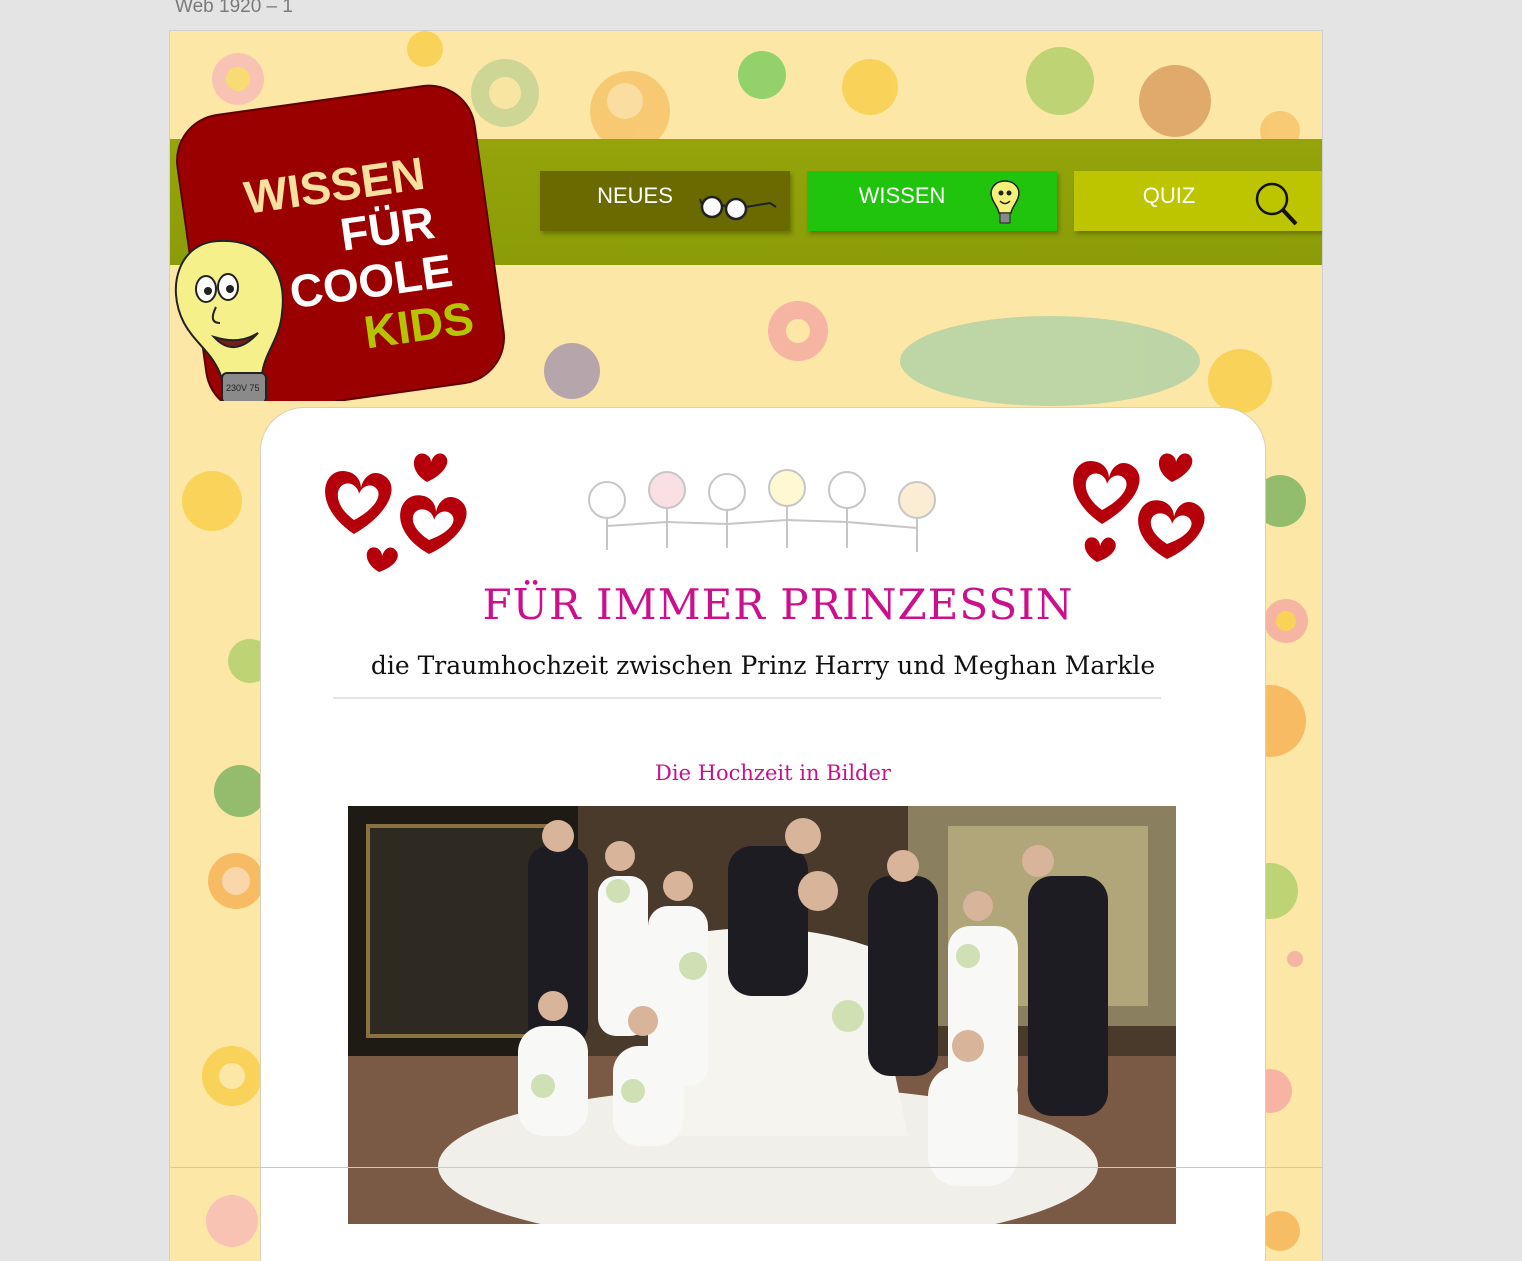  What do you see at coordinates (1139, 507) in the screenshot?
I see `hearts-right-icon` at bounding box center [1139, 507].